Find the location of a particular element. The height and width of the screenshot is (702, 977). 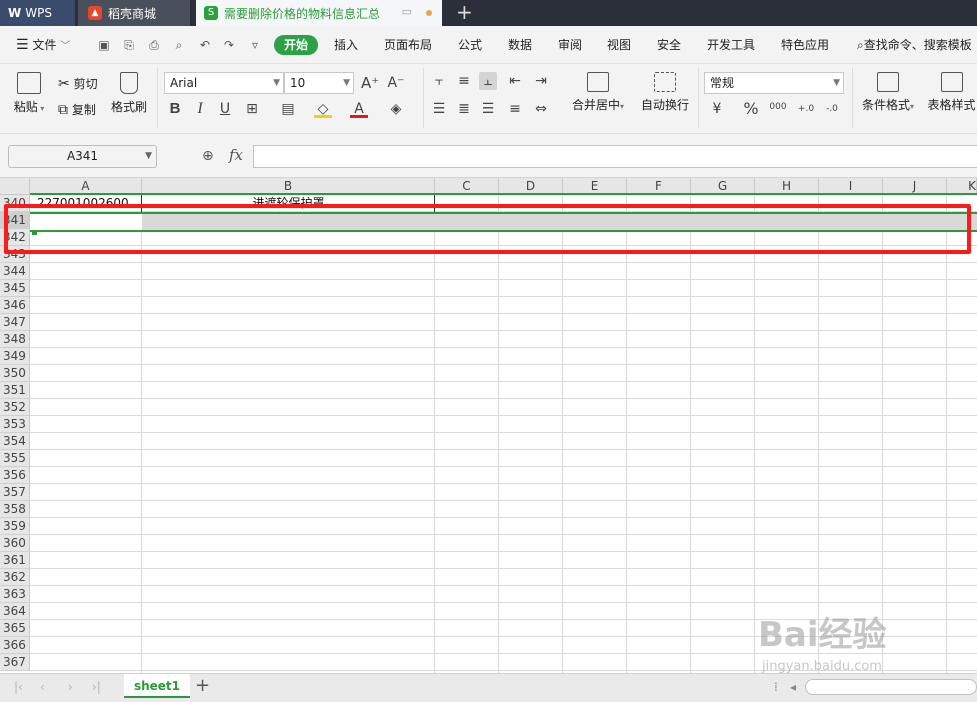

row-header-352: 352 is located at coordinates (15, 407).